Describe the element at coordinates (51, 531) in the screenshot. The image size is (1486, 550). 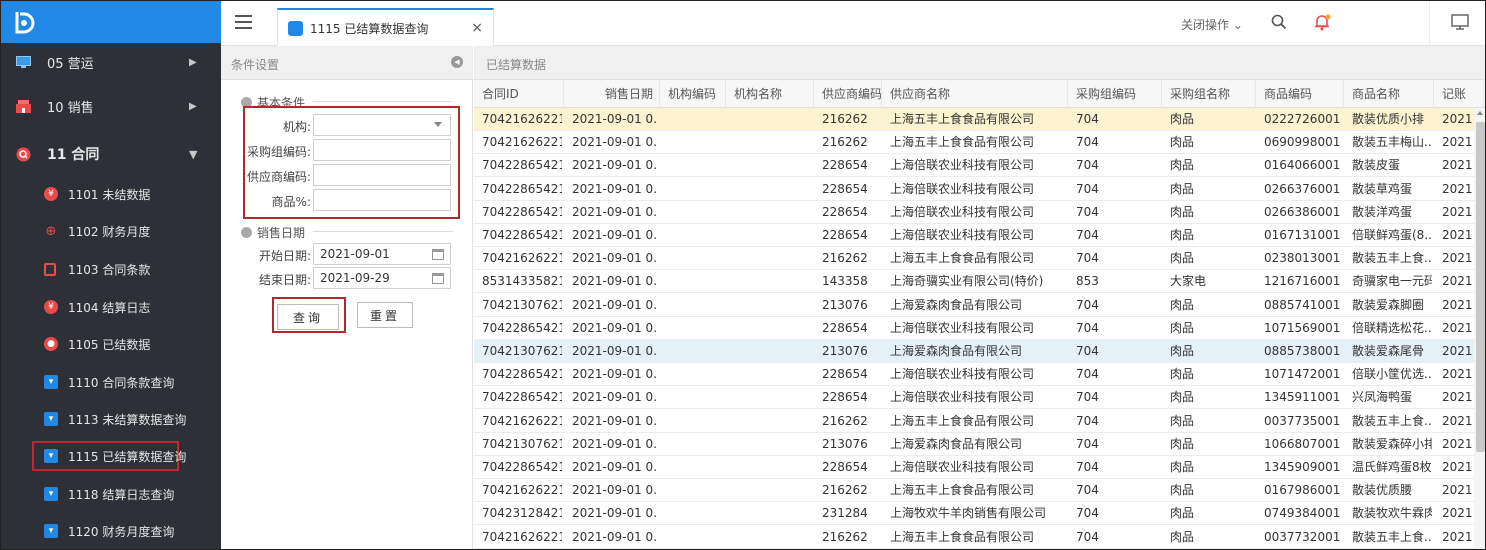
I see `cart-icon: ▾` at that location.